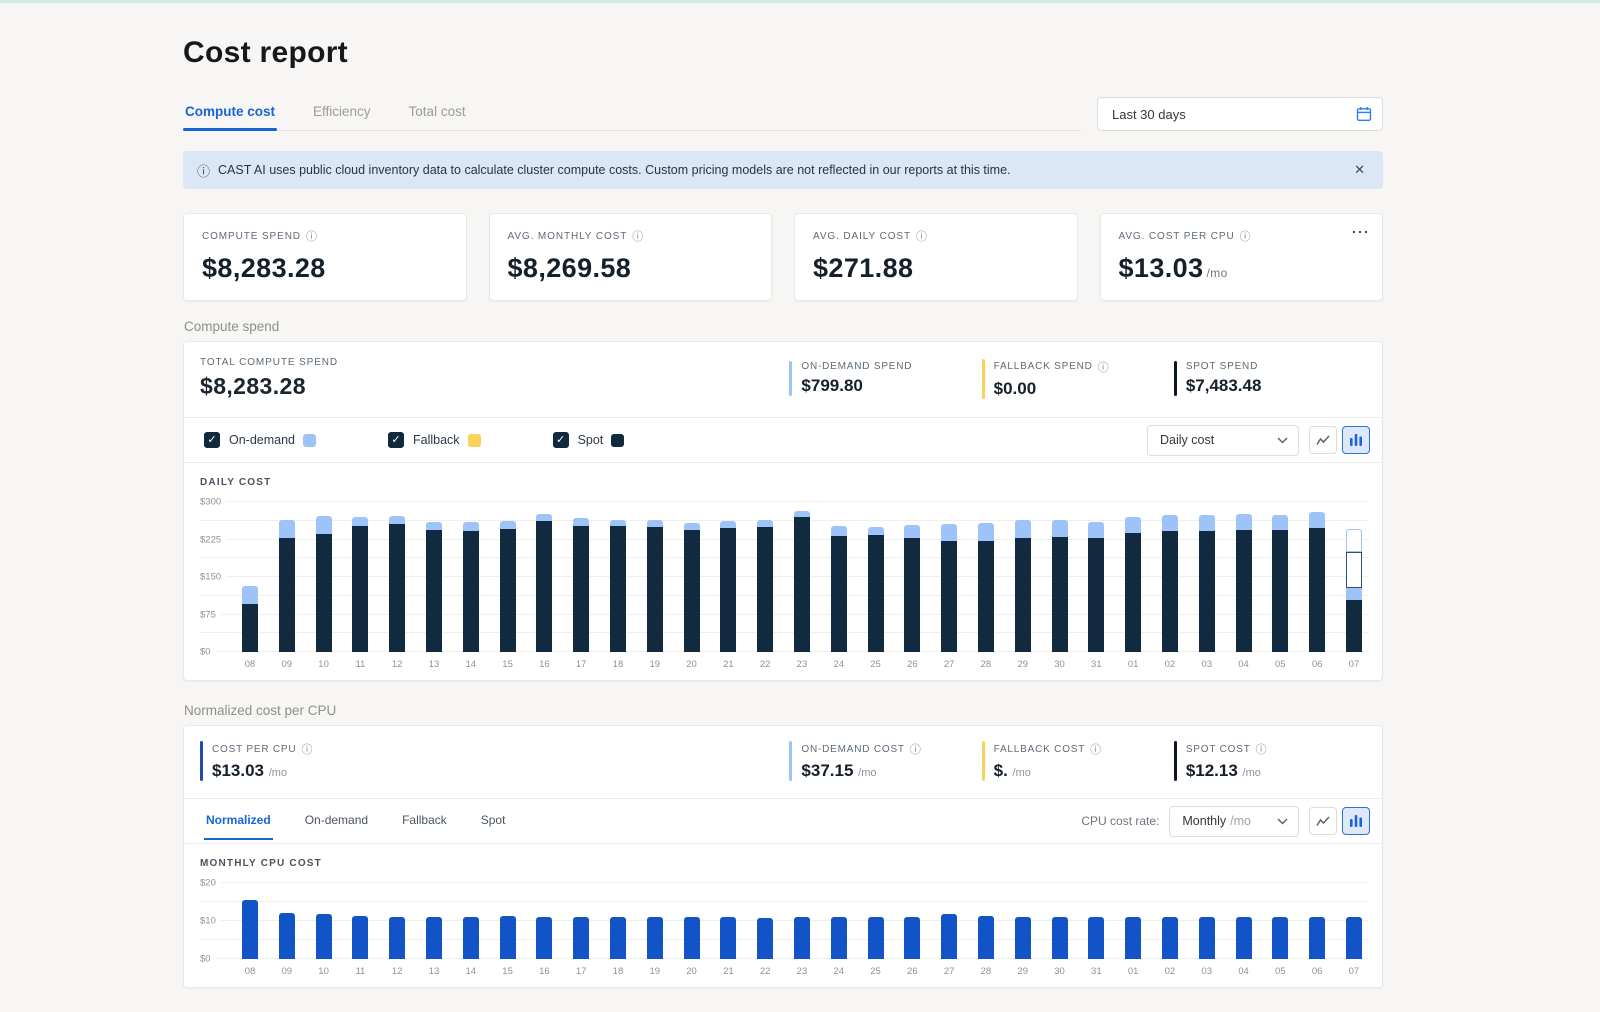  I want to click on subtab-on-demand: On-demand, so click(336, 821).